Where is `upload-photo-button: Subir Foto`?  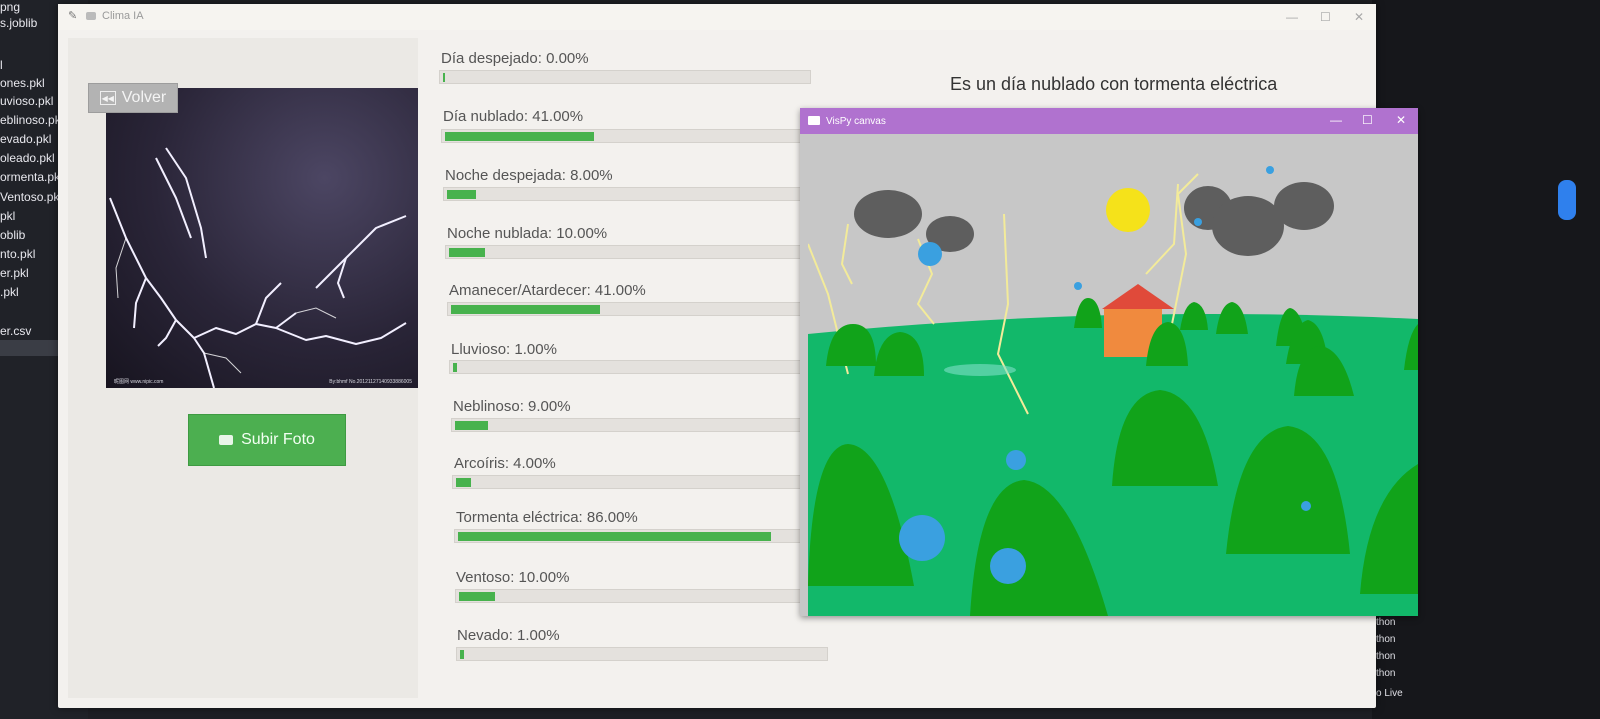 upload-photo-button: Subir Foto is located at coordinates (267, 440).